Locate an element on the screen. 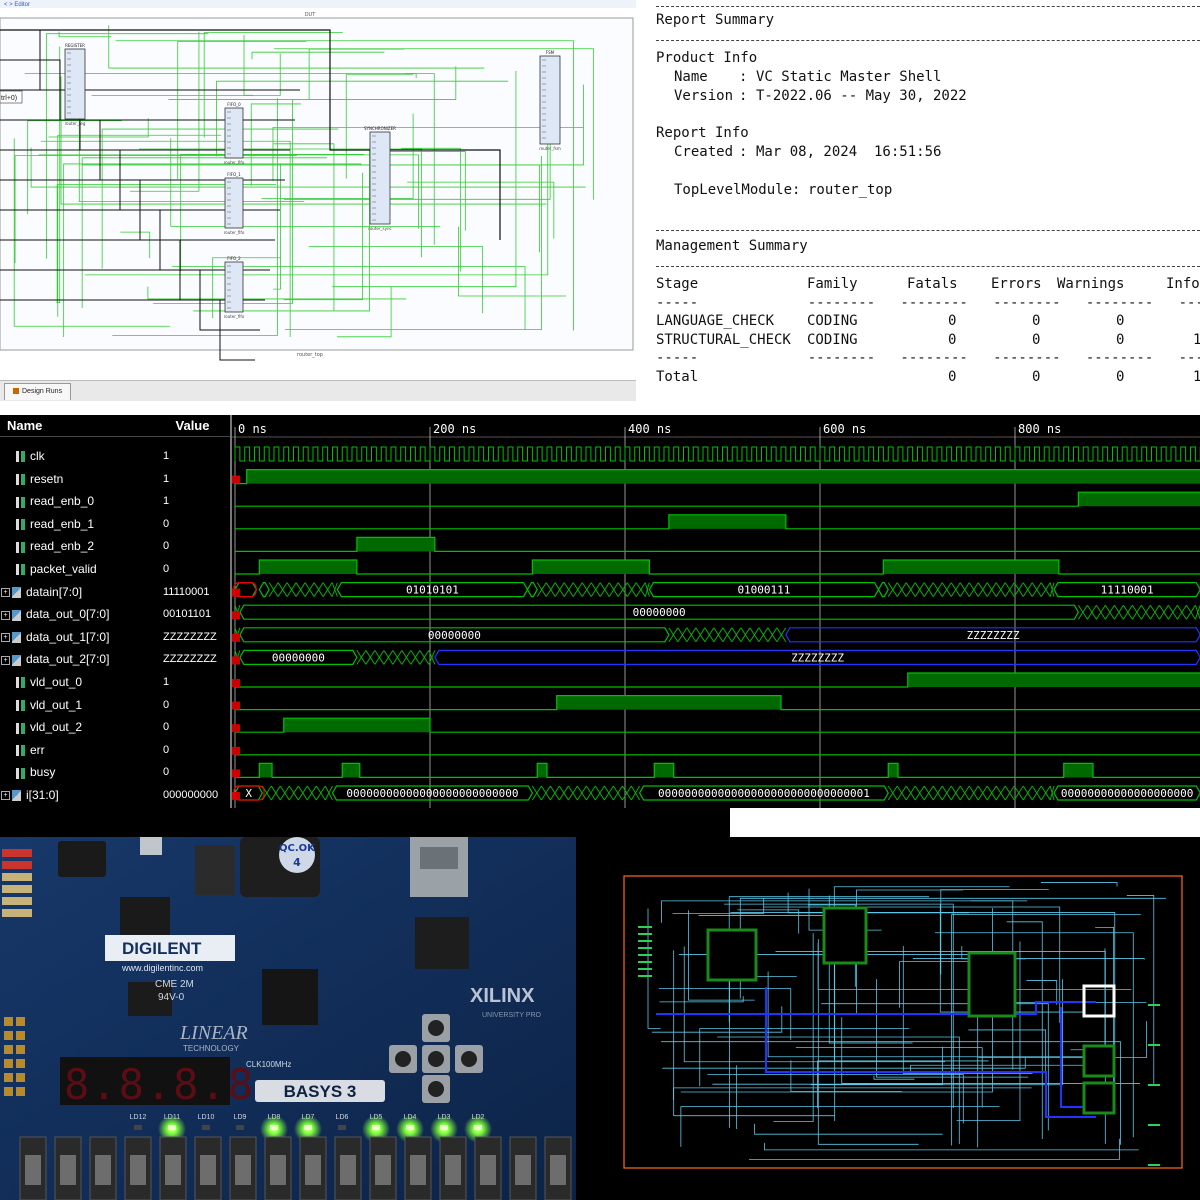 The width and height of the screenshot is (1200, 1200). design-runs-tab: Design Runs is located at coordinates (38, 391).